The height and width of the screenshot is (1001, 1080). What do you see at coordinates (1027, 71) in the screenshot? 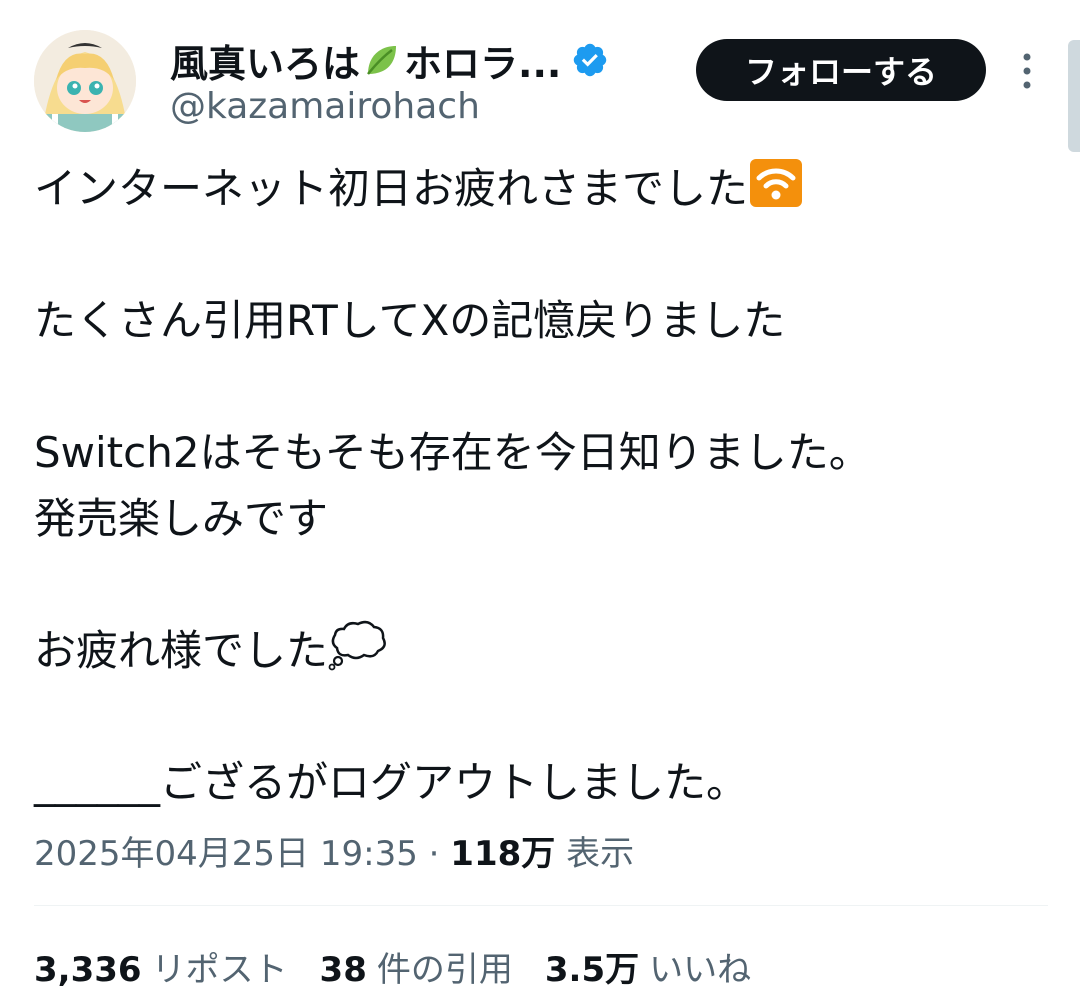
I see `more-vertical-icon` at bounding box center [1027, 71].